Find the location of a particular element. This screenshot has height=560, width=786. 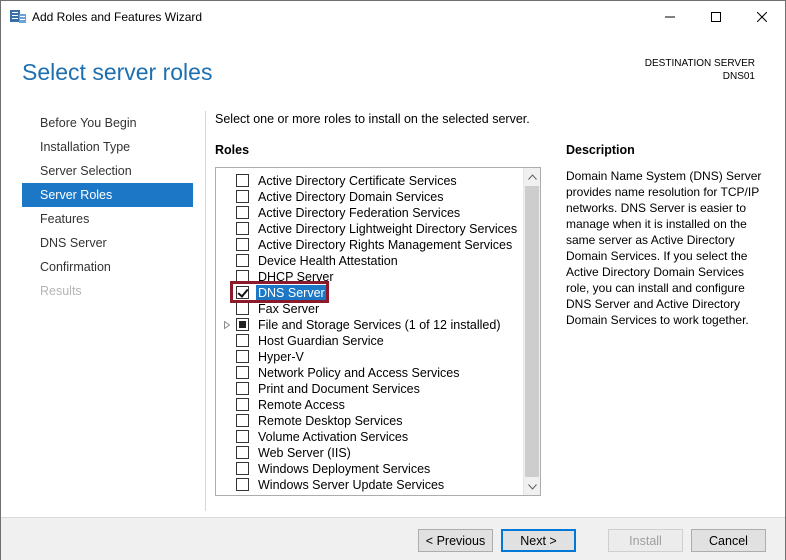

role-label: Active Directory Certificate Services is located at coordinates (357, 181).